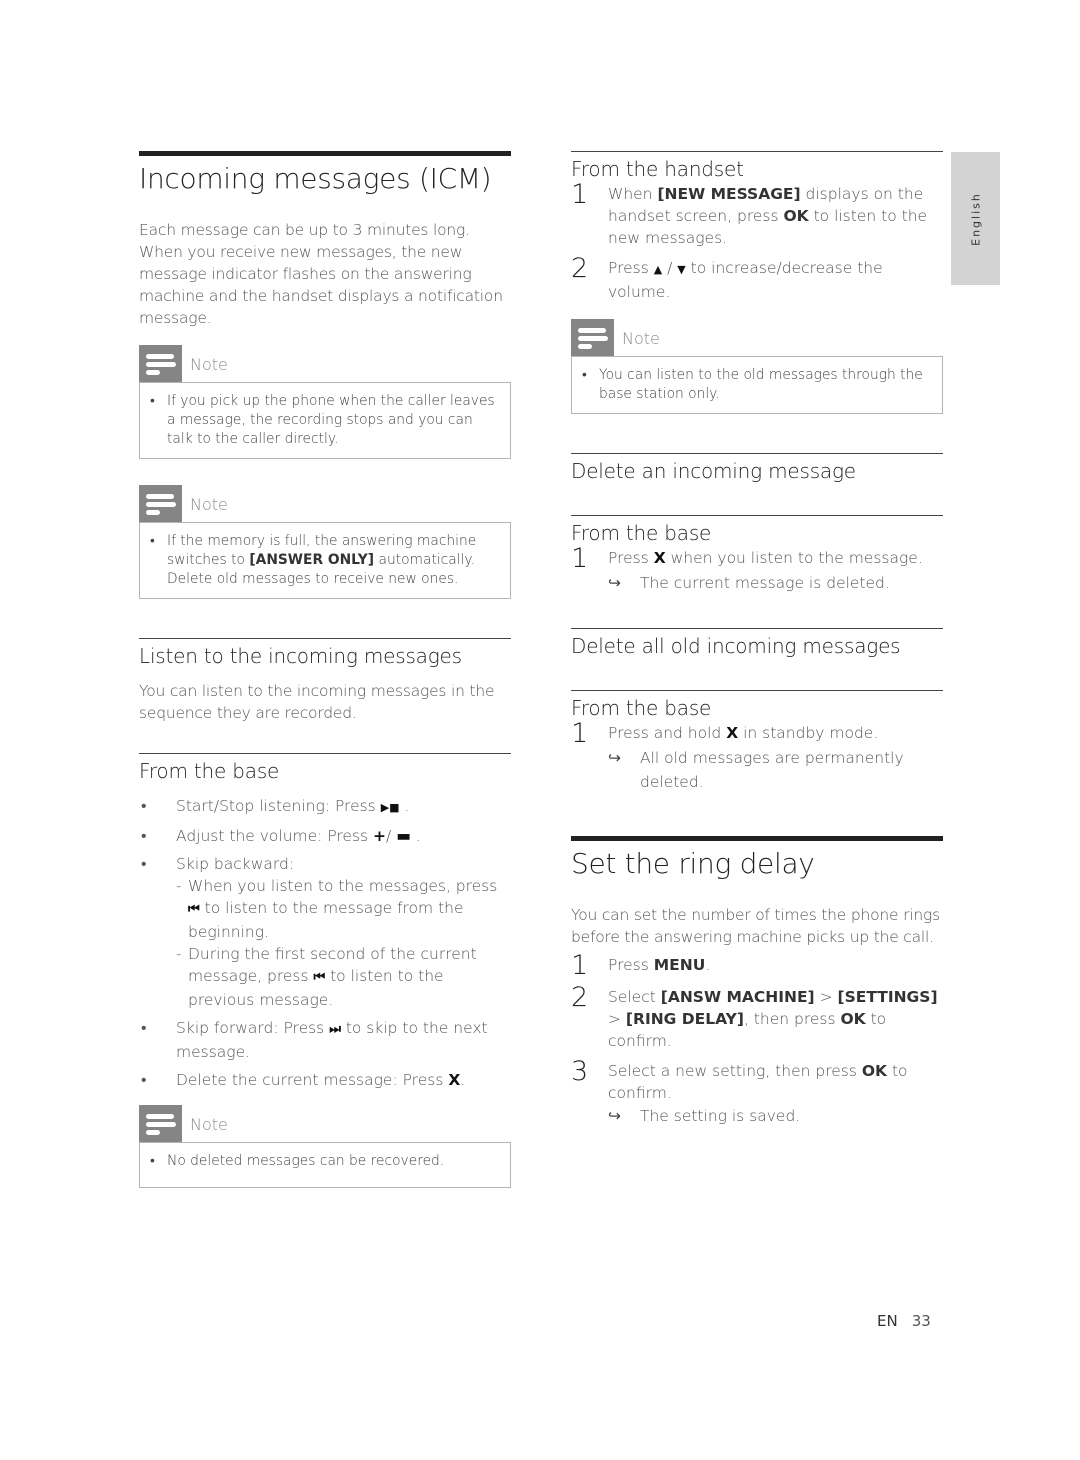 The height and width of the screenshot is (1460, 1080). Describe the element at coordinates (775, 1116) in the screenshot. I see `step-result: ↪ The setting is saved.` at that location.